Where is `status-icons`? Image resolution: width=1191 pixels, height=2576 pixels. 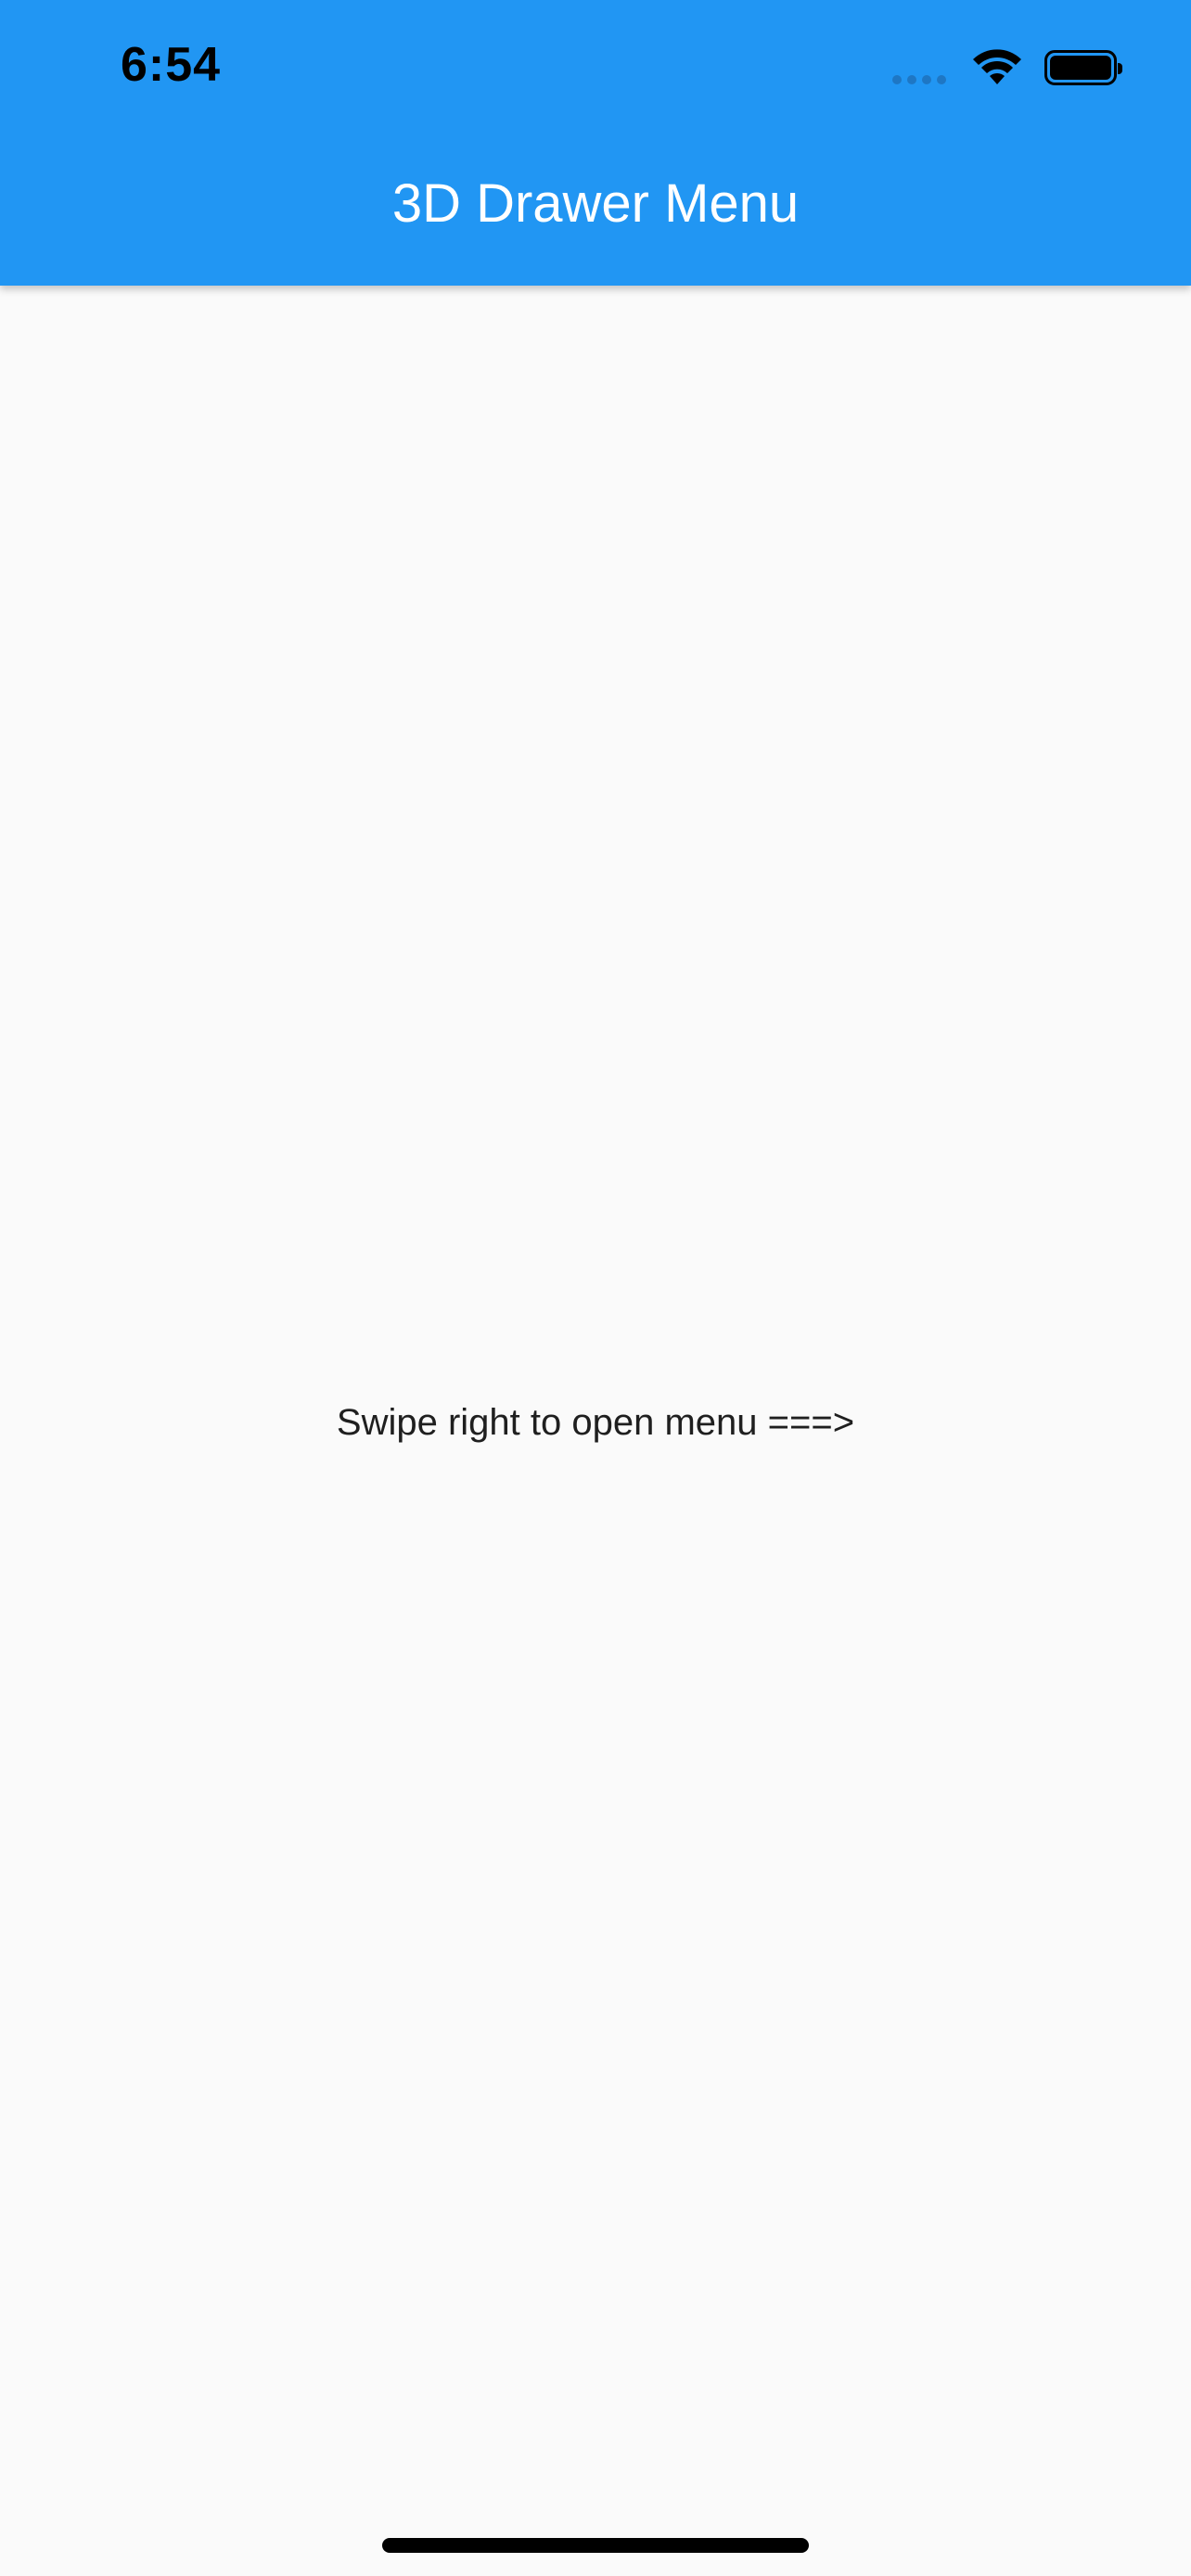
status-icons is located at coordinates (1007, 67).